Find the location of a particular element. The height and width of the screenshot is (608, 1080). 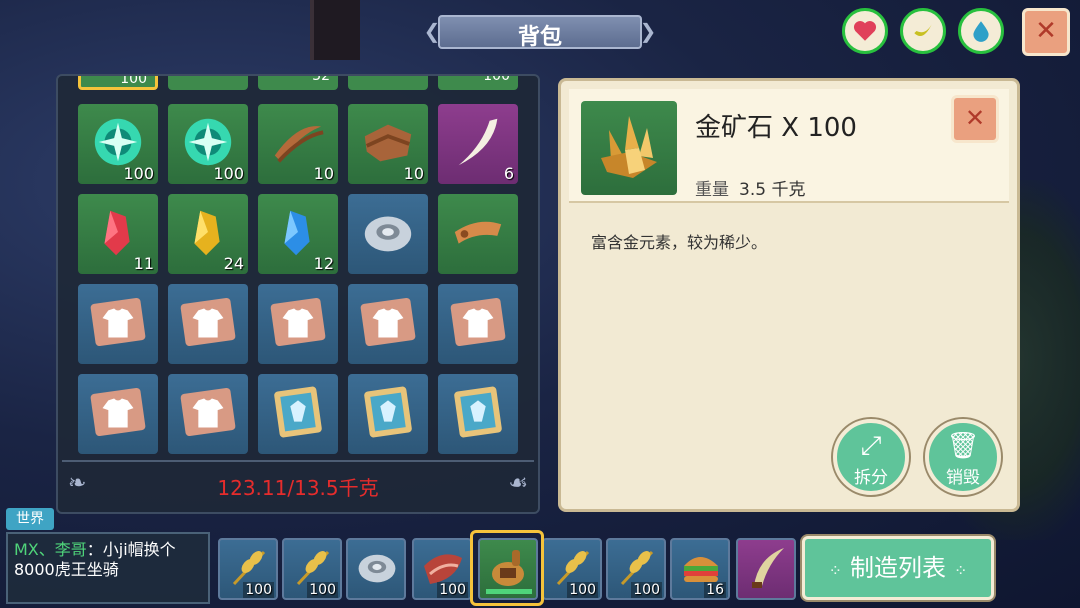

inventory-slot: 6 is located at coordinates (478, 144).